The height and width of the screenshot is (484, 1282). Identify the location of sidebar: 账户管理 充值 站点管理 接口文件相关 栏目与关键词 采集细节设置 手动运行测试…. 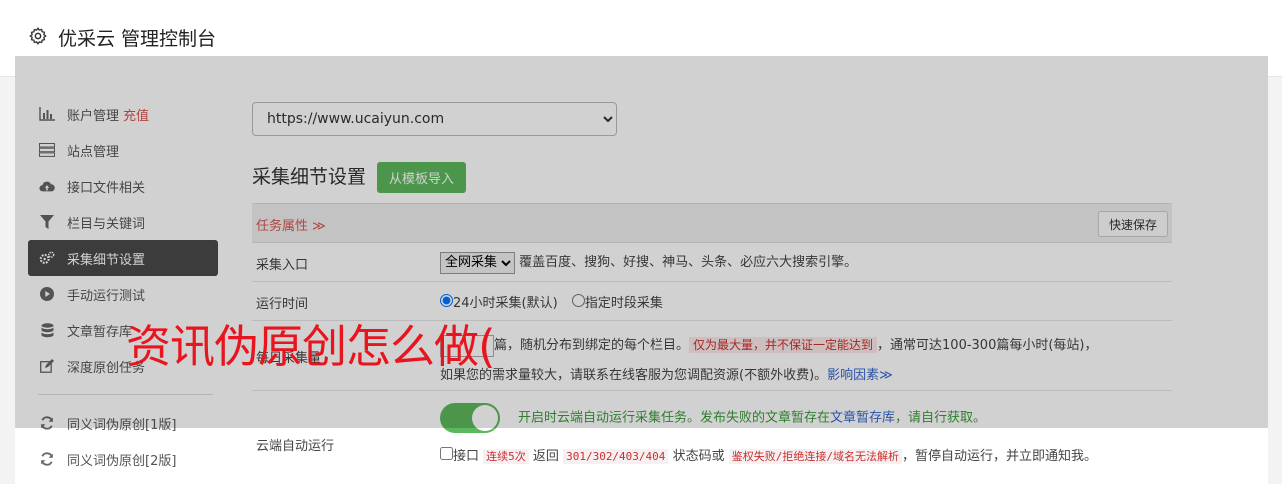
(123, 286).